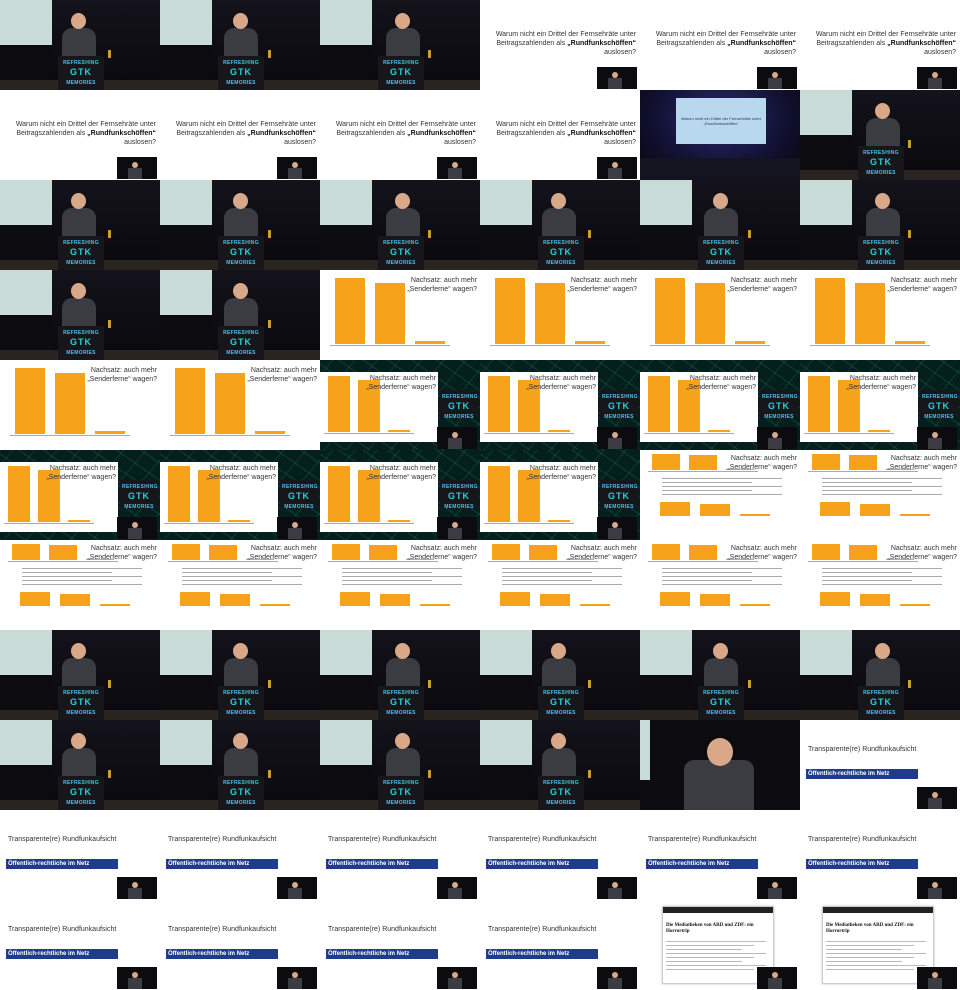 This screenshot has height=990, width=960. I want to click on question-line-2-prefix: Beitragszahlenden als, so click(532, 133).